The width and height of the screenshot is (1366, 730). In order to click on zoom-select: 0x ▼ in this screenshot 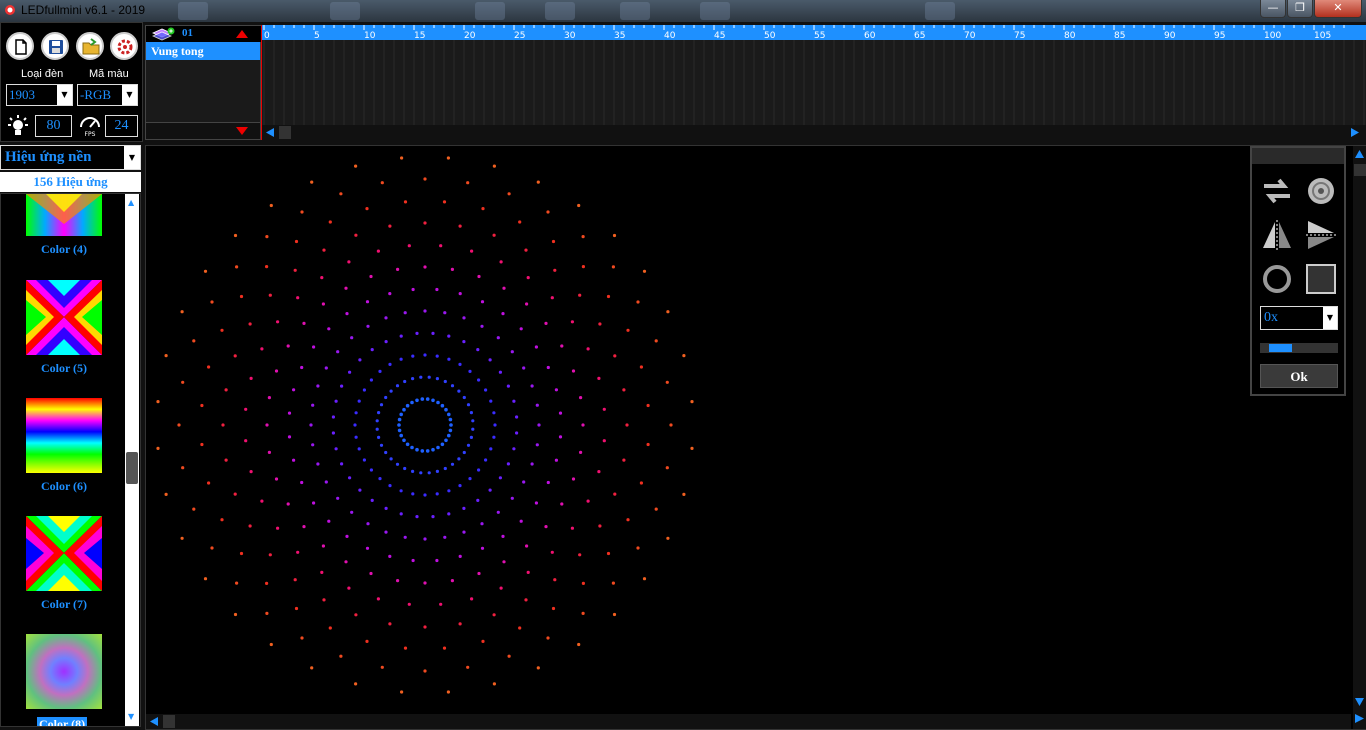, I will do `click(1299, 318)`.